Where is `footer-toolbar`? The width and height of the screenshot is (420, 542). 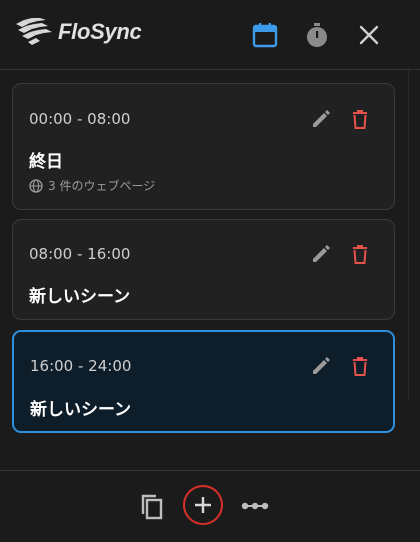
footer-toolbar is located at coordinates (210, 506).